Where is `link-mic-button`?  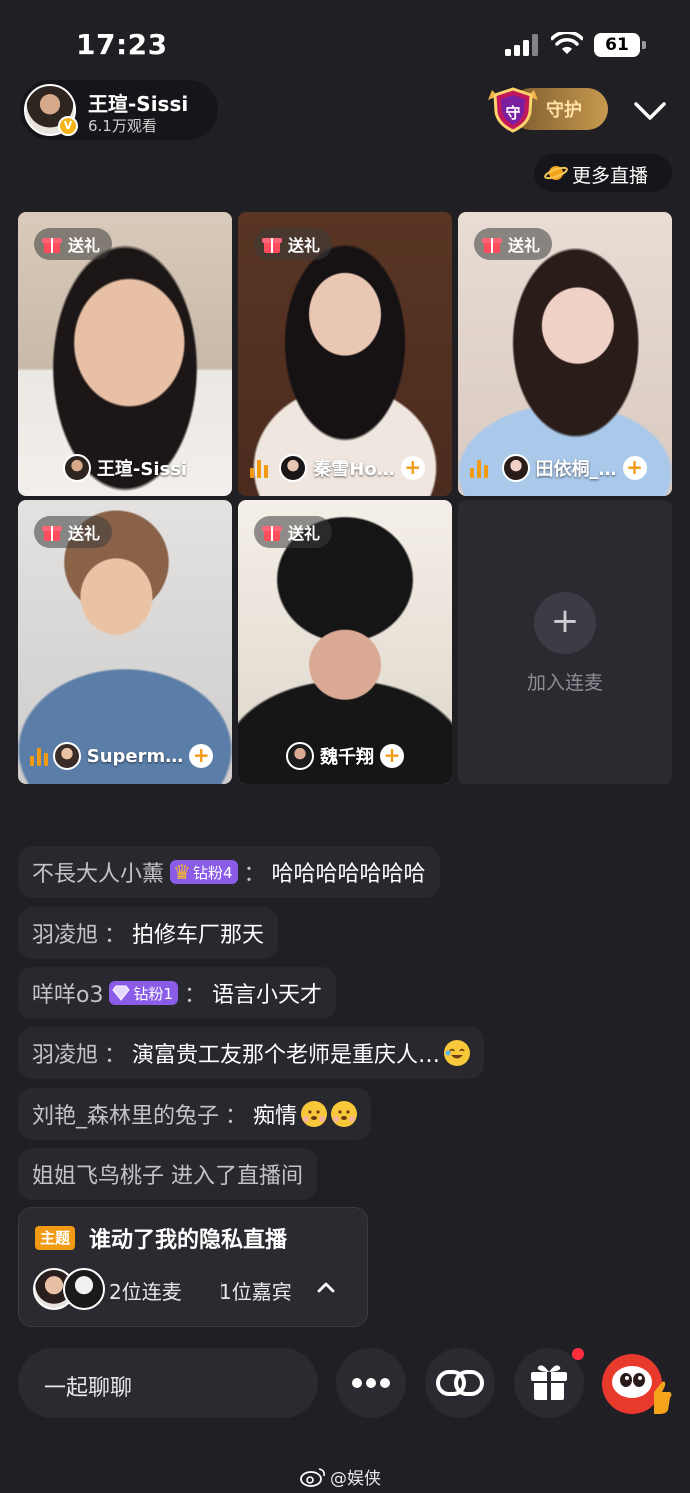
link-mic-button is located at coordinates (460, 1383).